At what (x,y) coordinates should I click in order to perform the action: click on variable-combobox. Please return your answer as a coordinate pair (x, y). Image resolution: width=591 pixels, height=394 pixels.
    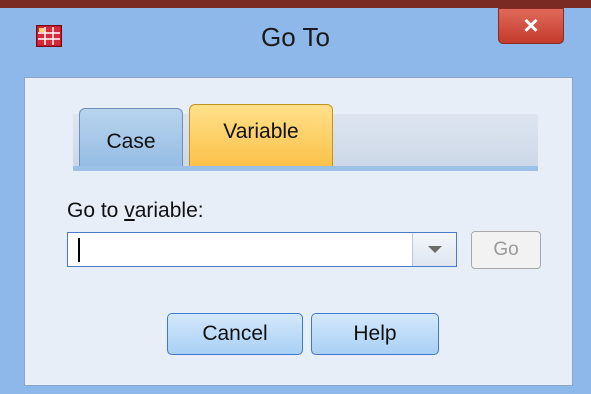
    Looking at the image, I should click on (262, 249).